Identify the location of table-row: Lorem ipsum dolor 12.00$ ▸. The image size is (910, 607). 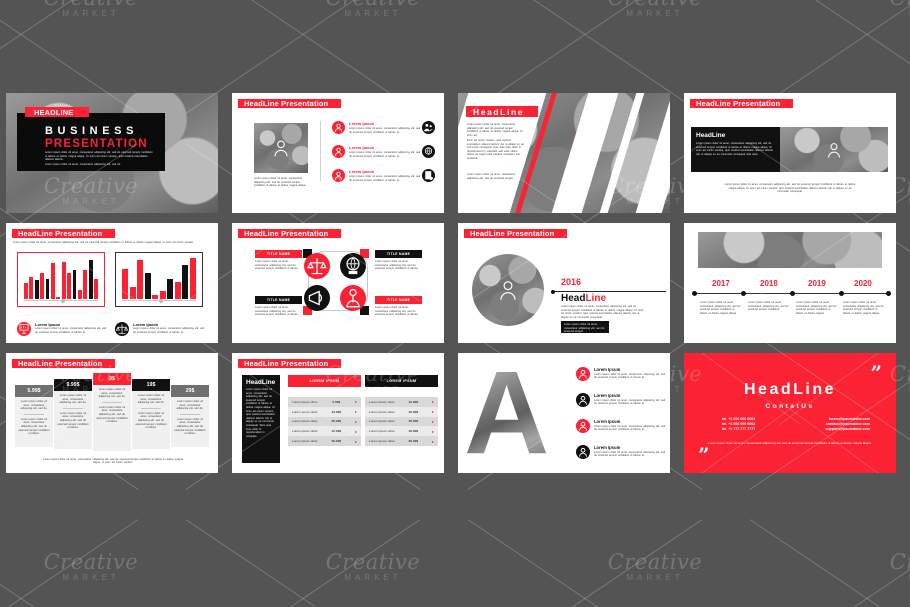
(324, 411).